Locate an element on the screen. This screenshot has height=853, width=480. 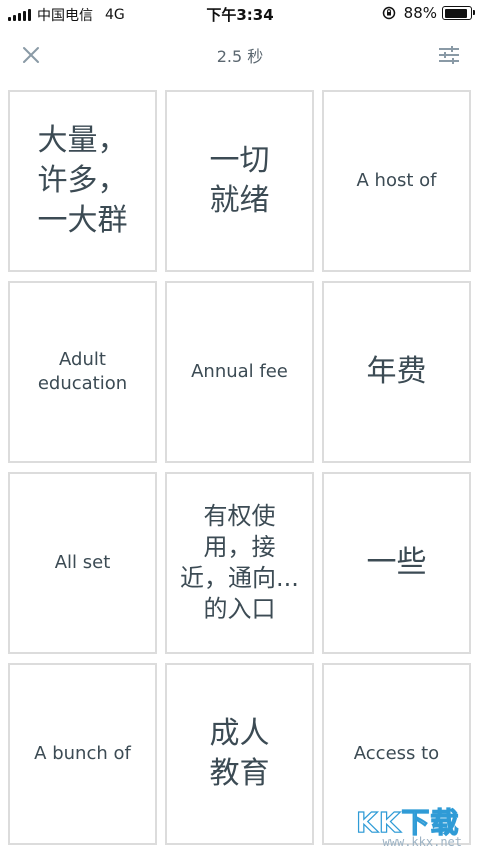
match-tile: 成人 教育 is located at coordinates (239, 754).